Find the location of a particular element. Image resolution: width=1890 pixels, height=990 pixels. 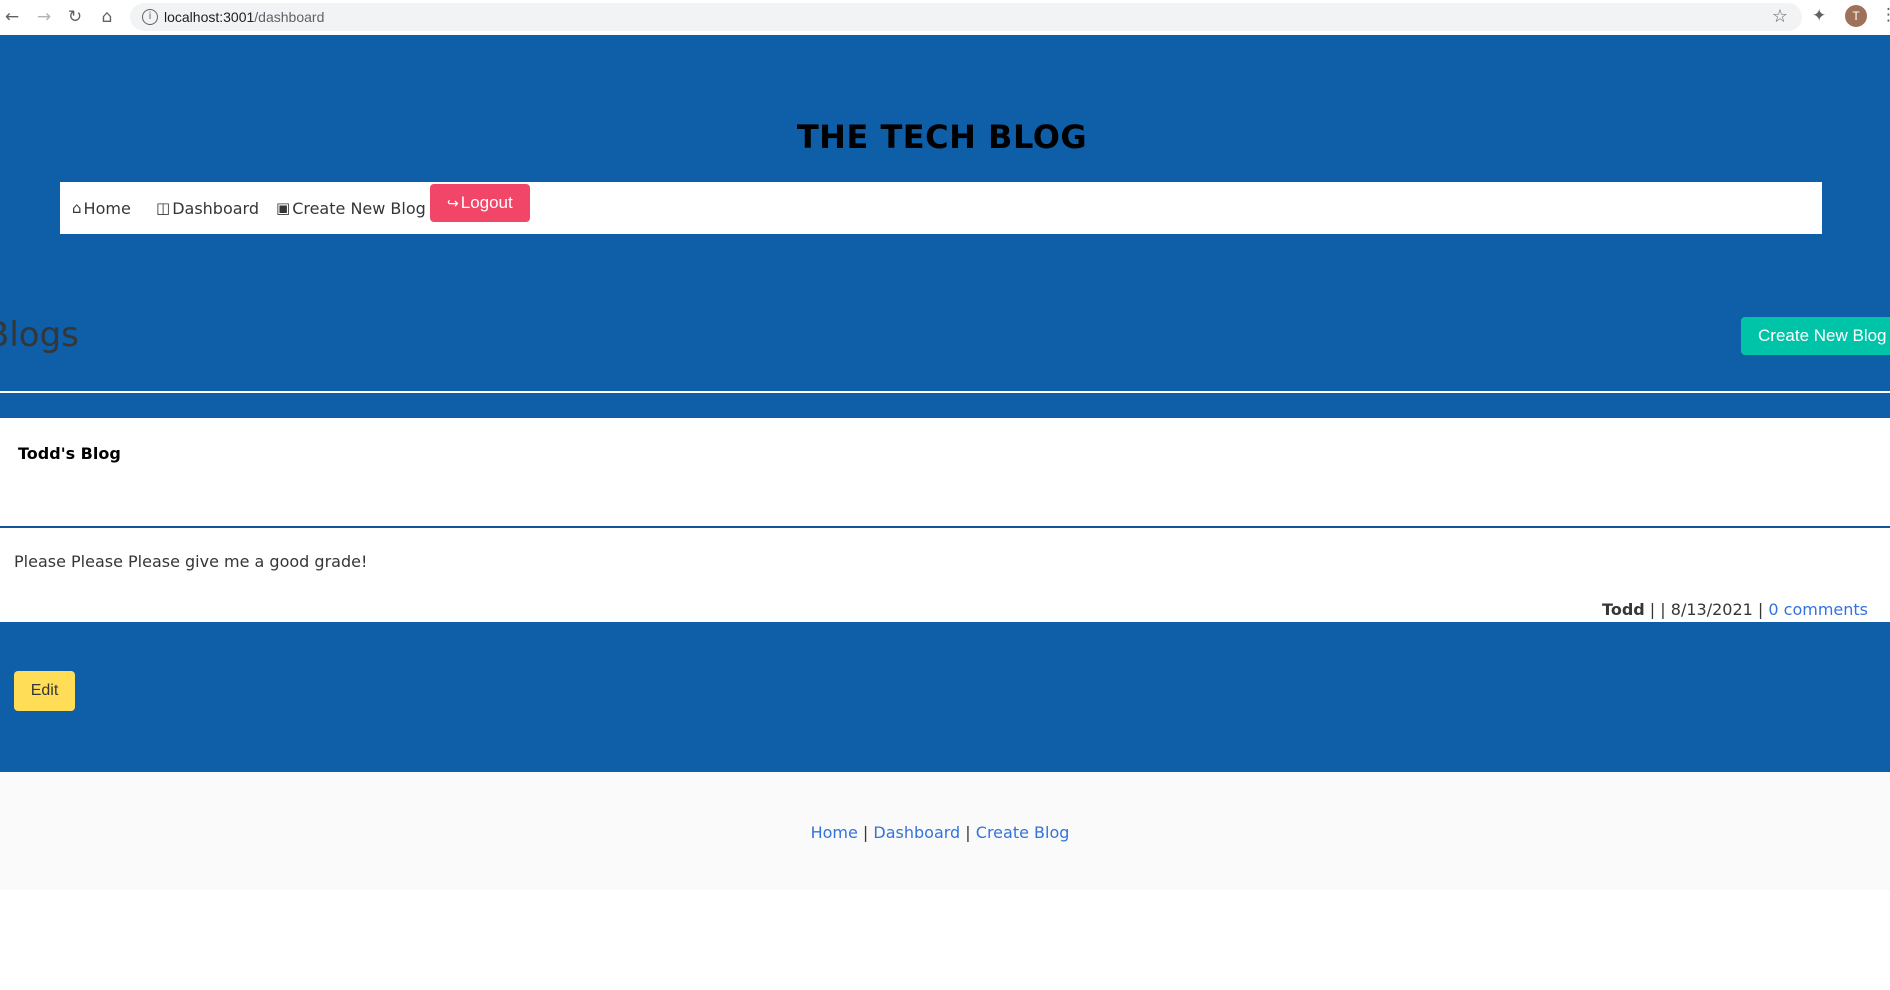

url-host: localhost:3001 is located at coordinates (209, 17).